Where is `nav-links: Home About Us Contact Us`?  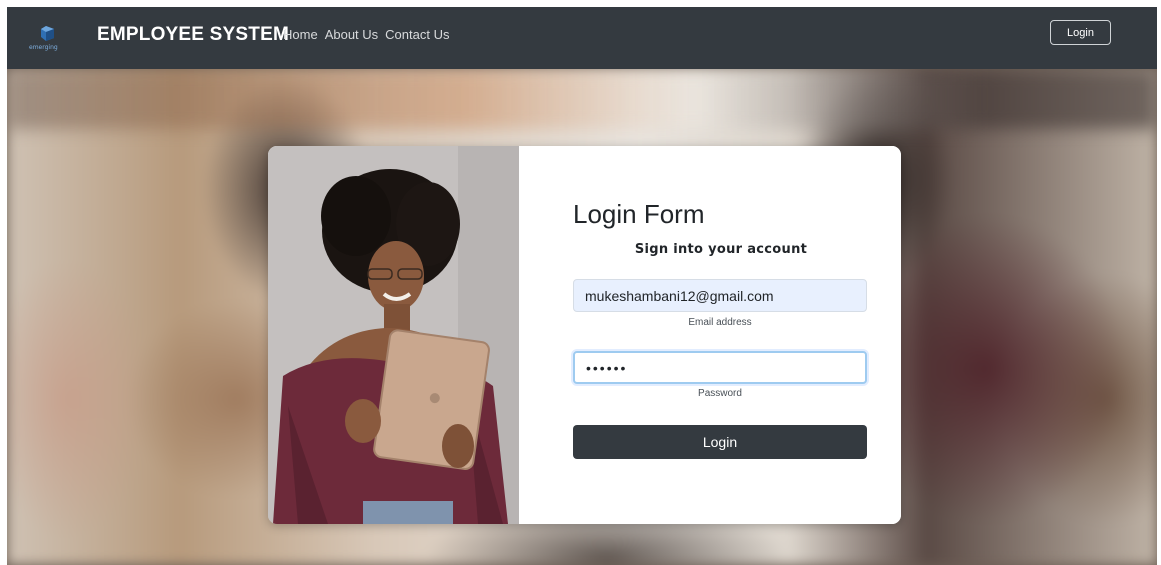 nav-links: Home About Us Contact Us is located at coordinates (366, 34).